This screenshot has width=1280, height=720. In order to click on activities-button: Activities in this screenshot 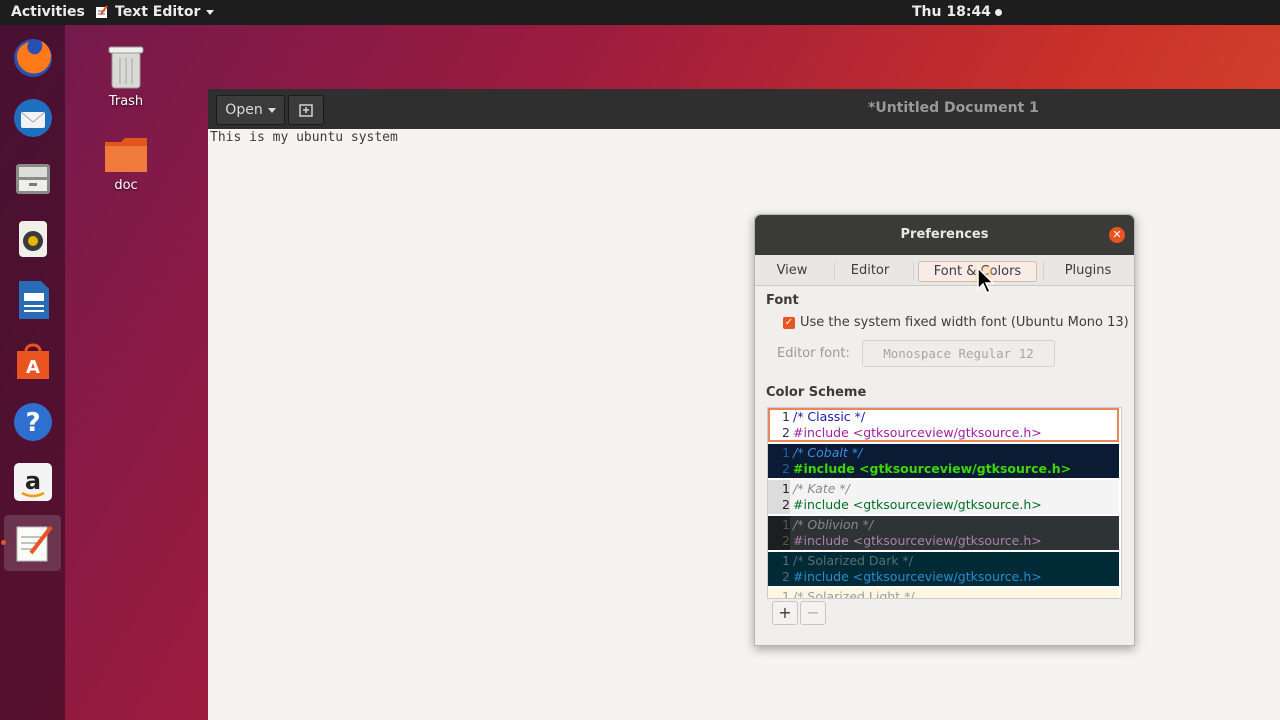, I will do `click(48, 12)`.